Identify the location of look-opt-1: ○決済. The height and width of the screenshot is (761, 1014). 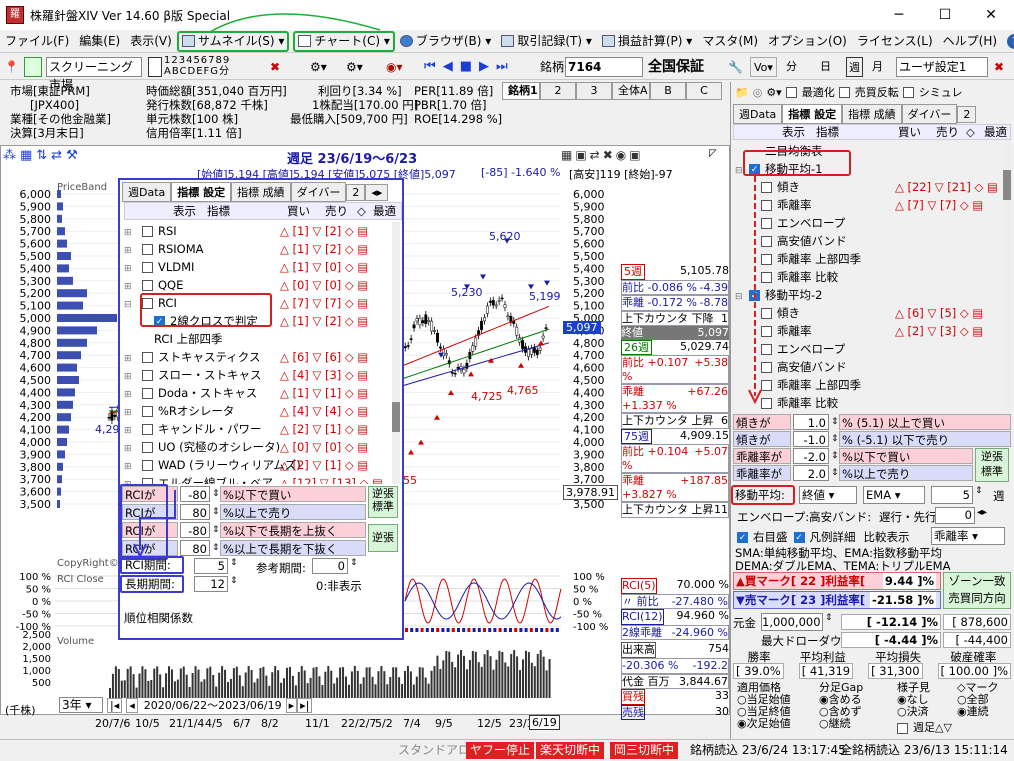
(913, 712).